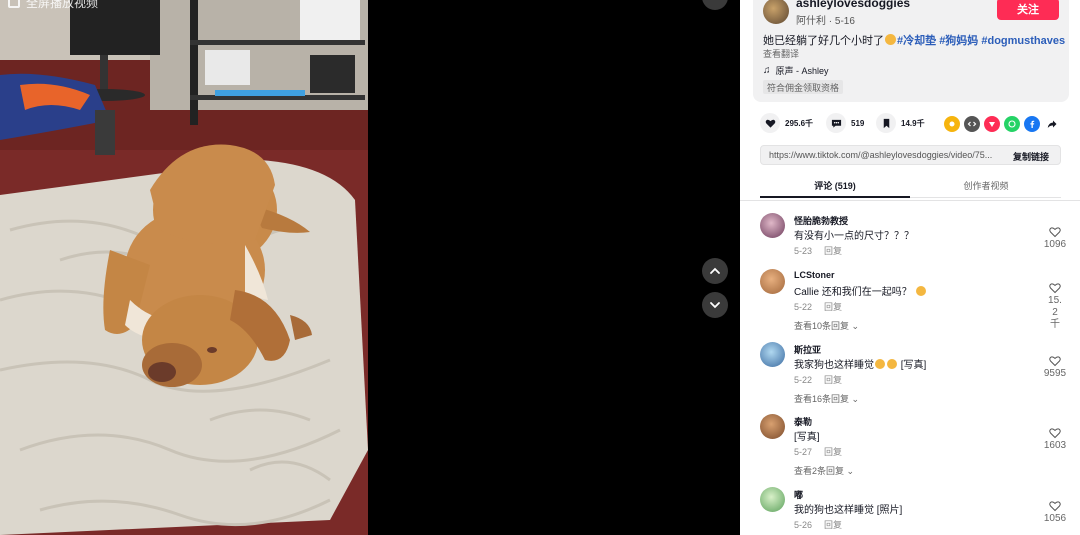 The image size is (1080, 535). What do you see at coordinates (803, 251) in the screenshot?
I see `comment-date: 5-23` at bounding box center [803, 251].